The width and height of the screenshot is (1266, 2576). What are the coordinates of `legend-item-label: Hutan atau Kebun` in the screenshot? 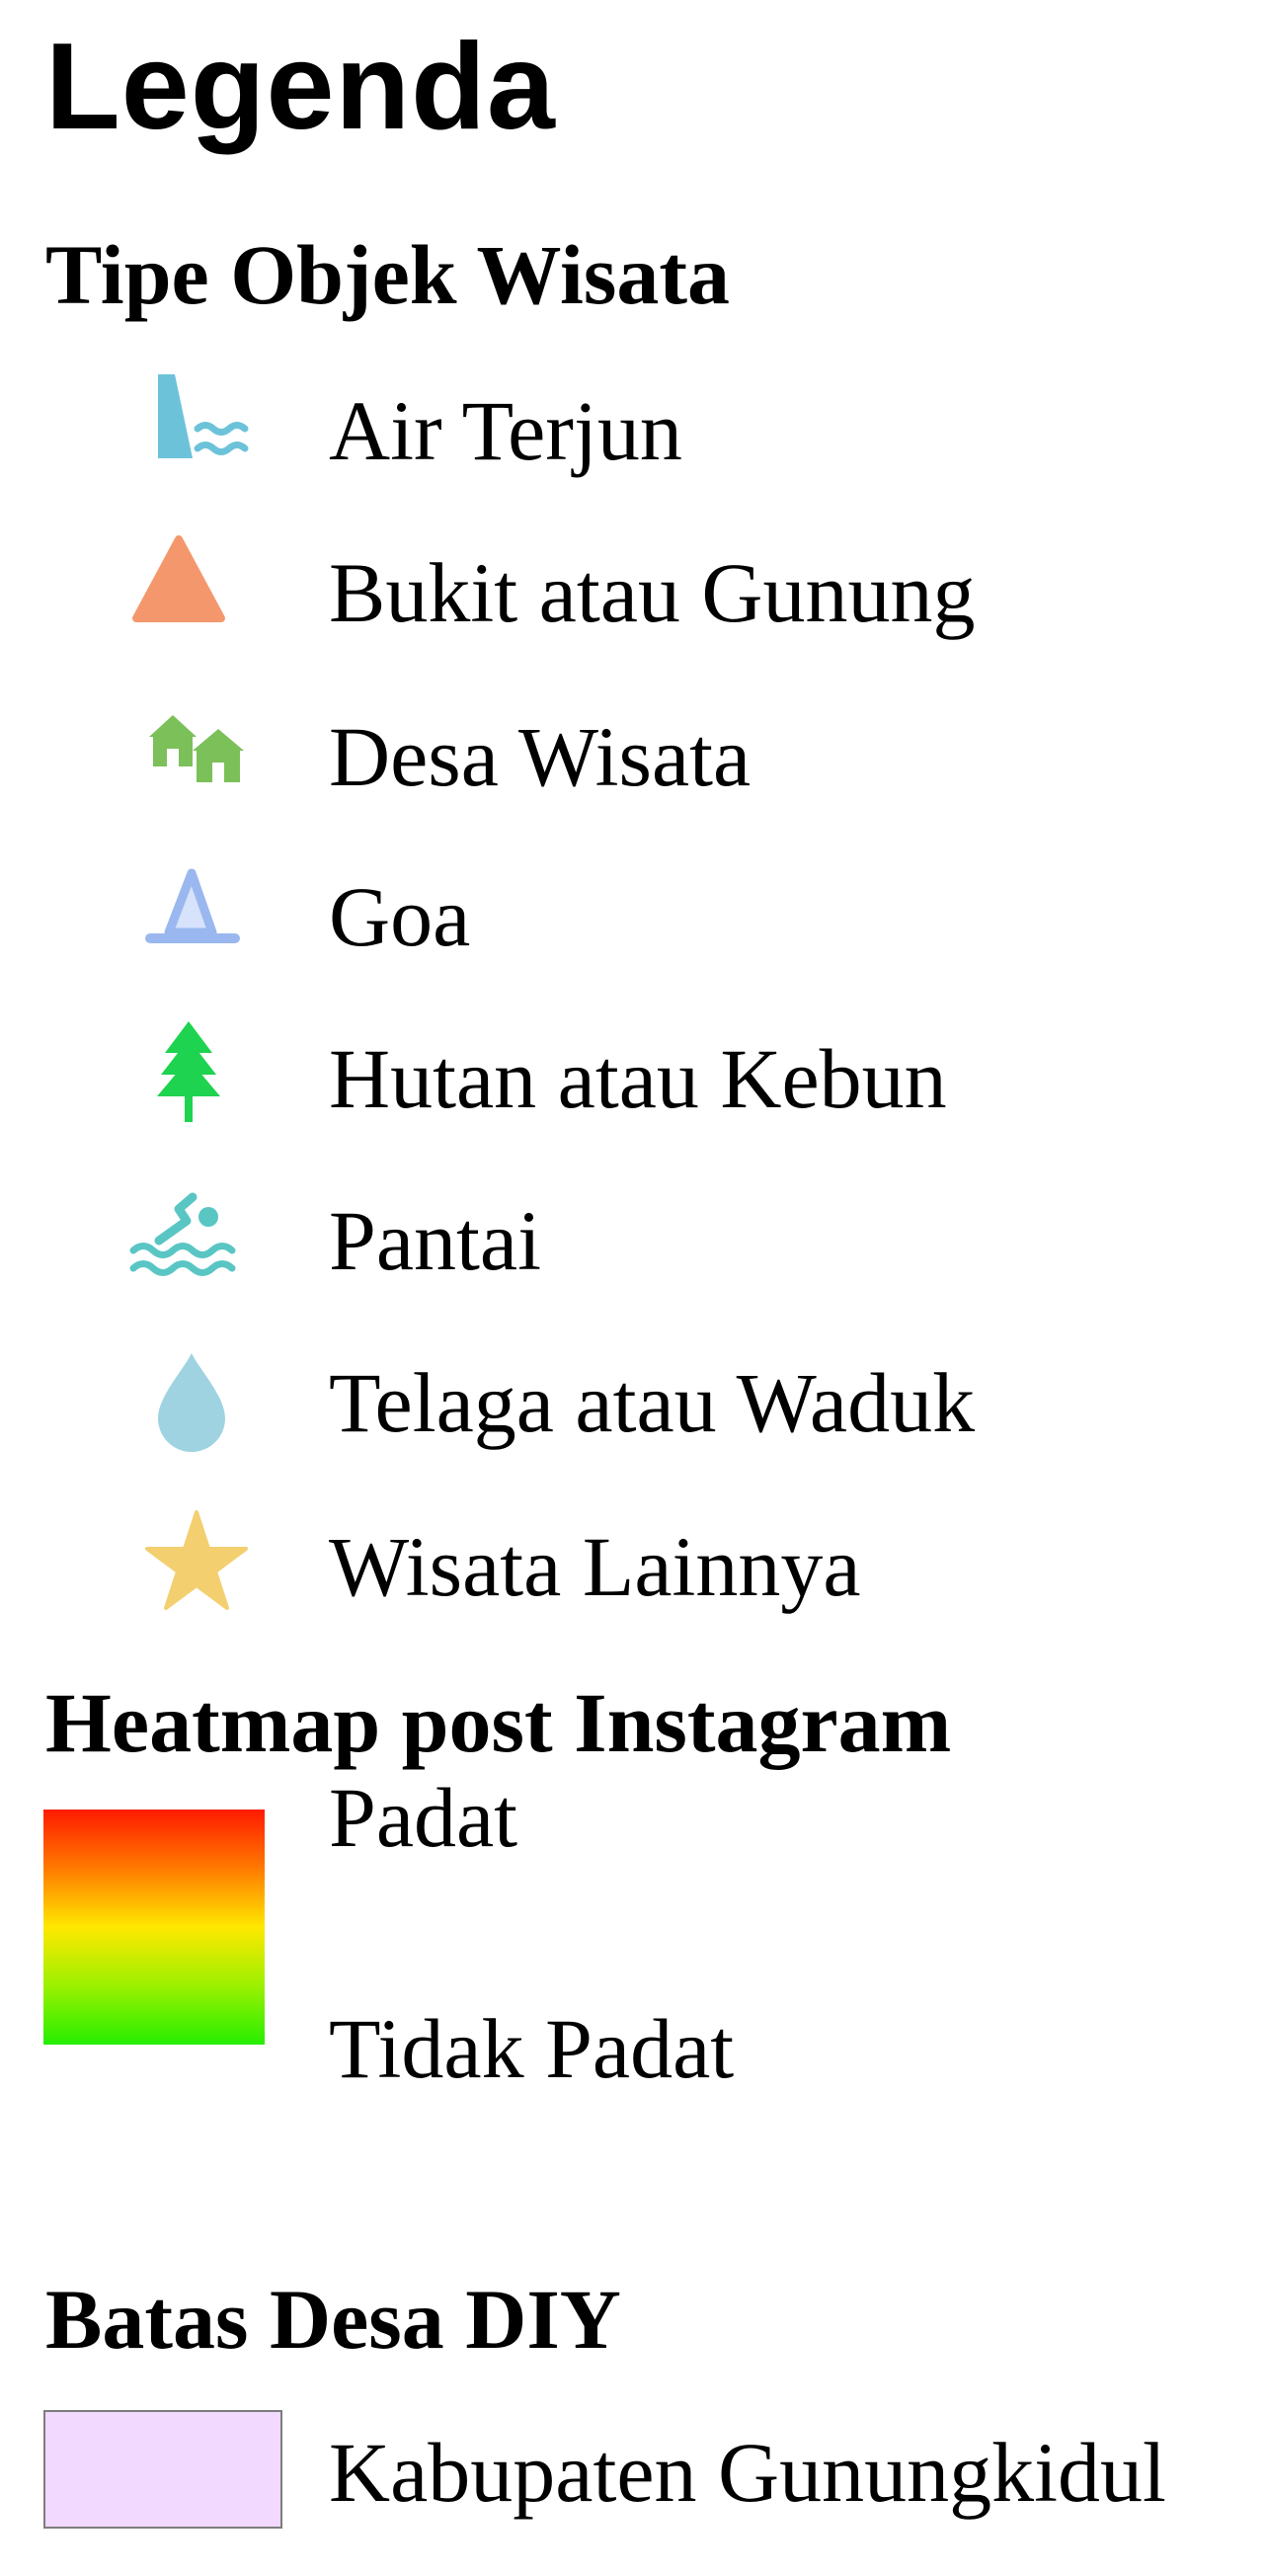 It's located at (638, 1078).